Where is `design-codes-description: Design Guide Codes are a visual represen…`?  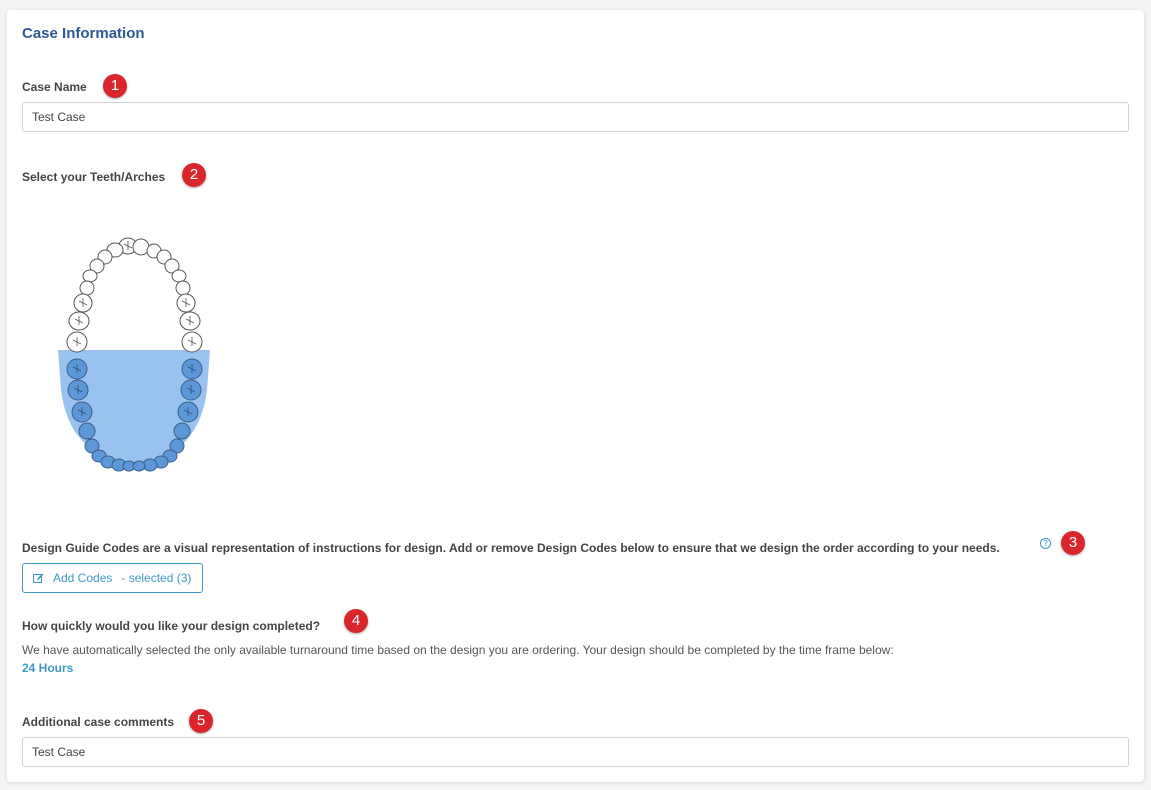 design-codes-description: Design Guide Codes are a visual represen… is located at coordinates (511, 548).